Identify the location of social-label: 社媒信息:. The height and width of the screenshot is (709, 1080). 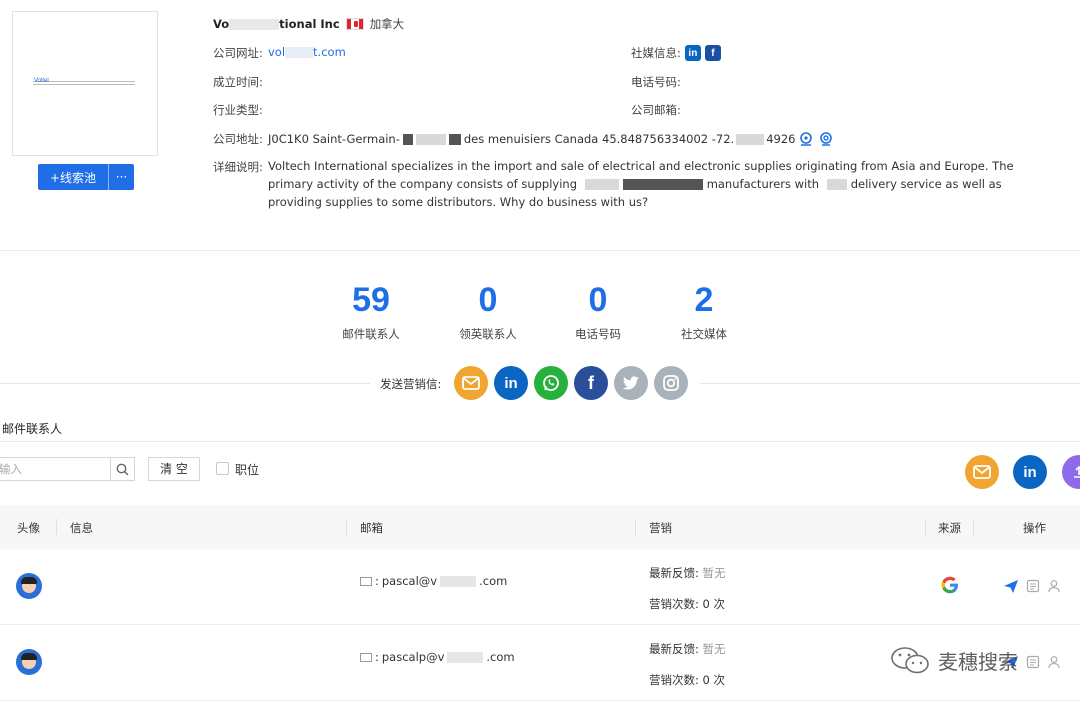
(656, 53).